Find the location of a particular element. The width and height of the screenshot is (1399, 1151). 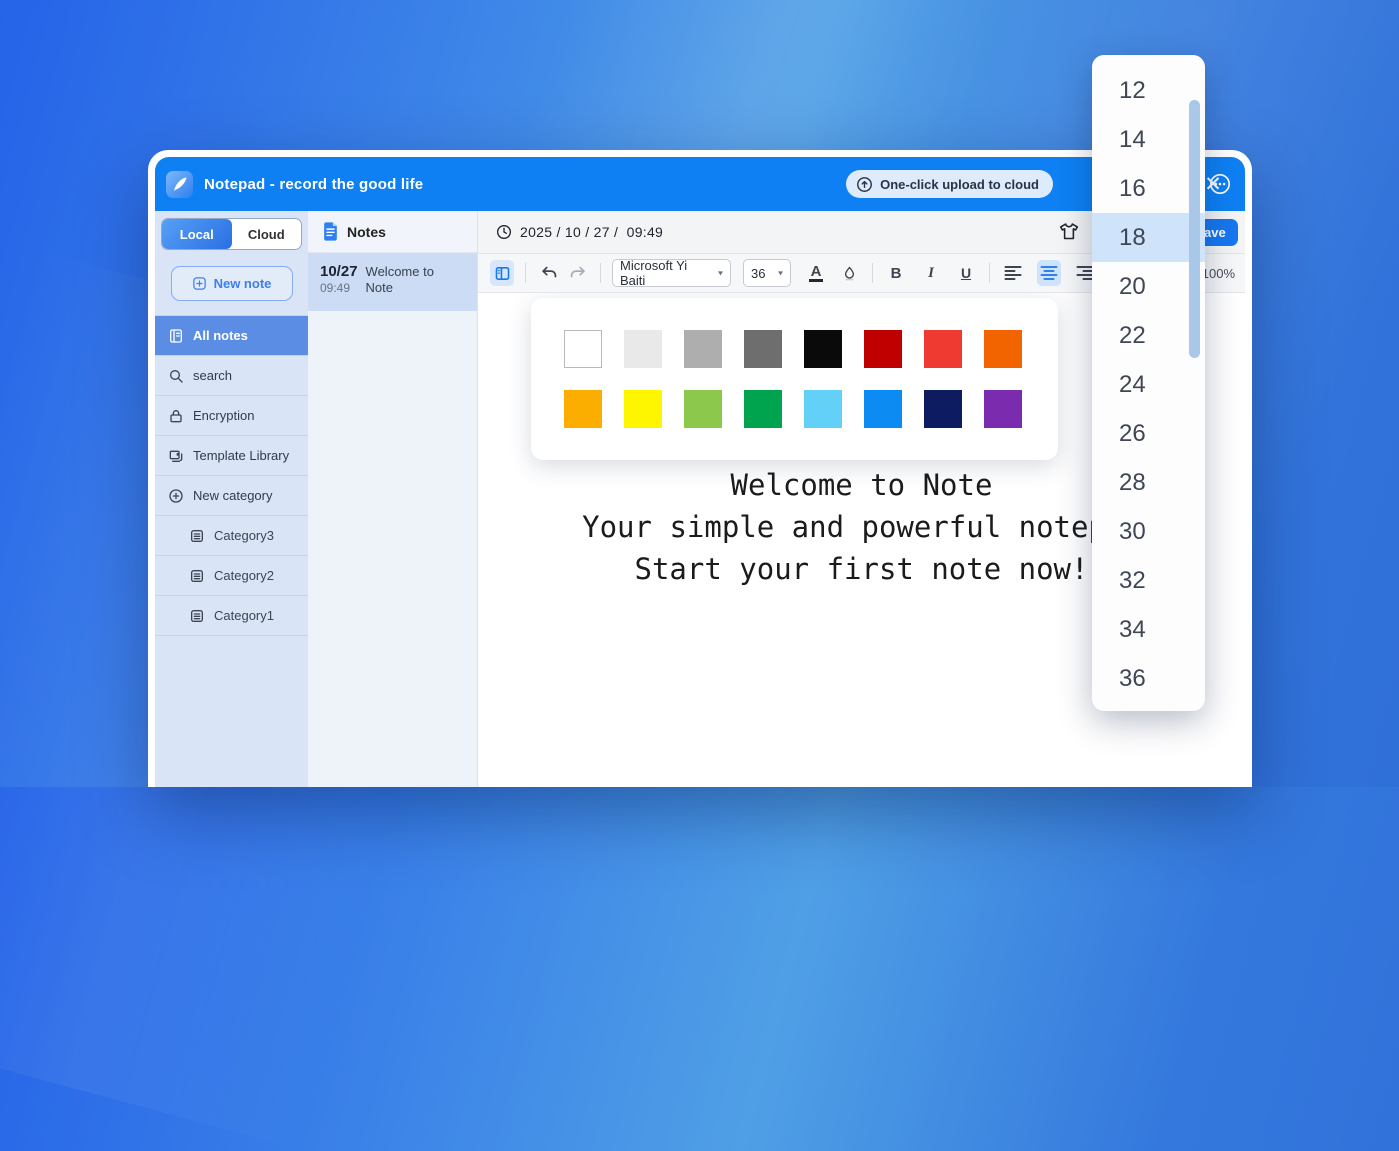

font-size-option: 32 is located at coordinates (1148, 580).